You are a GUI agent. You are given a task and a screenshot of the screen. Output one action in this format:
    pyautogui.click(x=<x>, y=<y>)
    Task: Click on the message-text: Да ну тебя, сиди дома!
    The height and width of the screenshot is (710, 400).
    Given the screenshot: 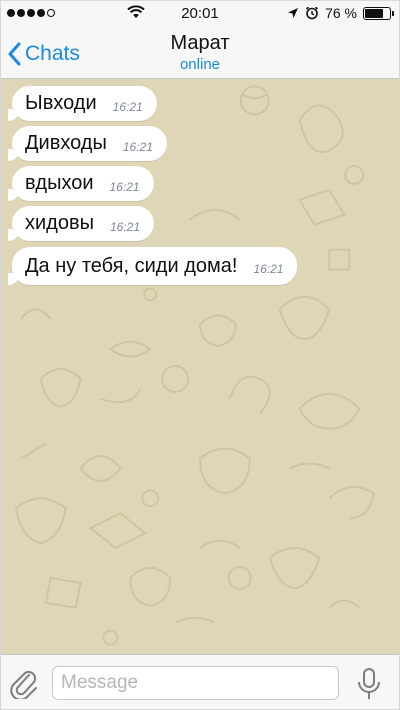 What is the action you would take?
    pyautogui.click(x=131, y=265)
    